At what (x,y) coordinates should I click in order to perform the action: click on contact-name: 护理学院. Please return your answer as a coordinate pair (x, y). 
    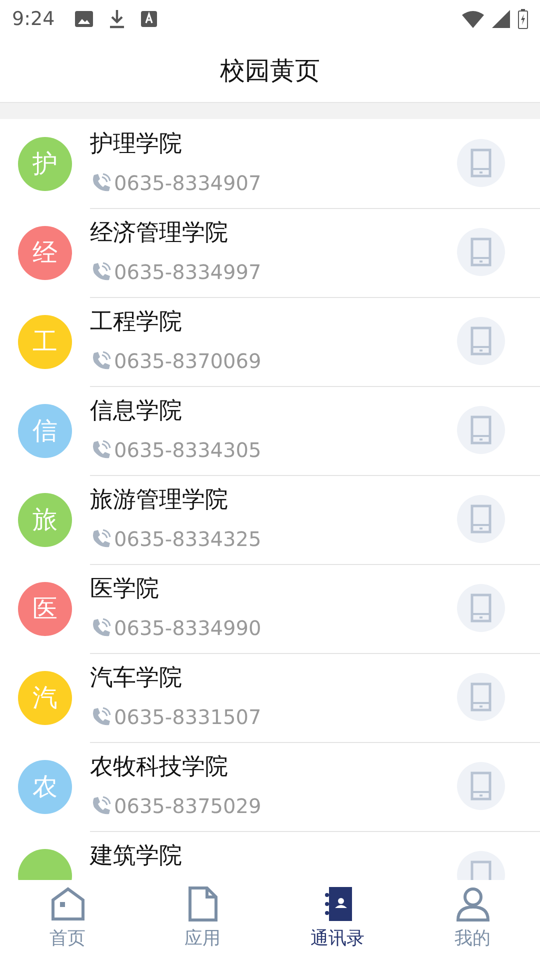
    Looking at the image, I should click on (136, 144).